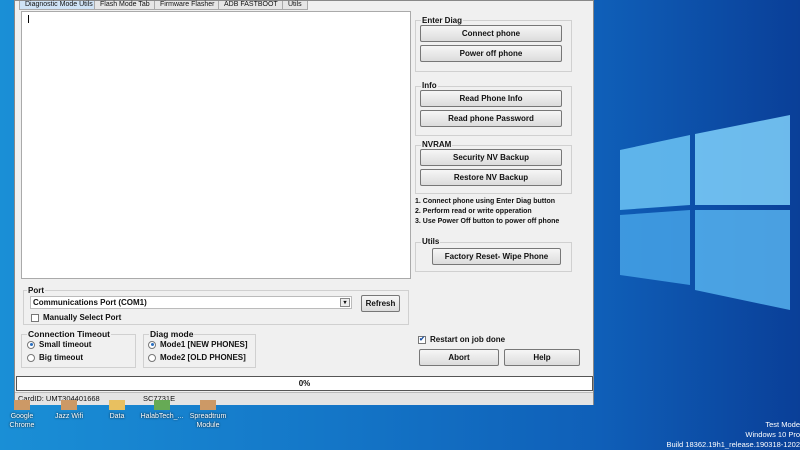  What do you see at coordinates (437, 144) in the screenshot?
I see `nvram-label: NVRAM` at bounding box center [437, 144].